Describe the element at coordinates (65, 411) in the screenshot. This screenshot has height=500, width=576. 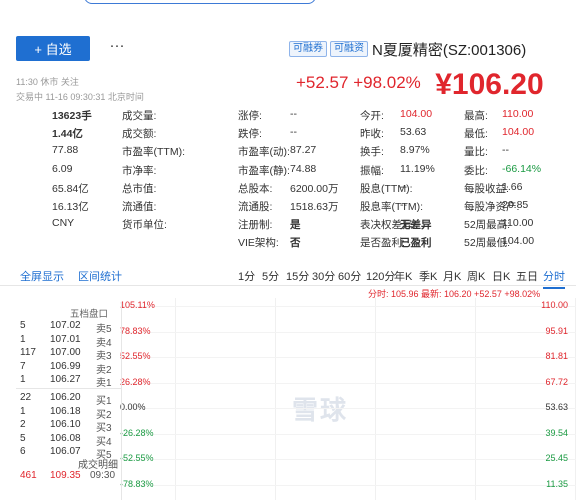
I see `order-price: 106.18` at that location.